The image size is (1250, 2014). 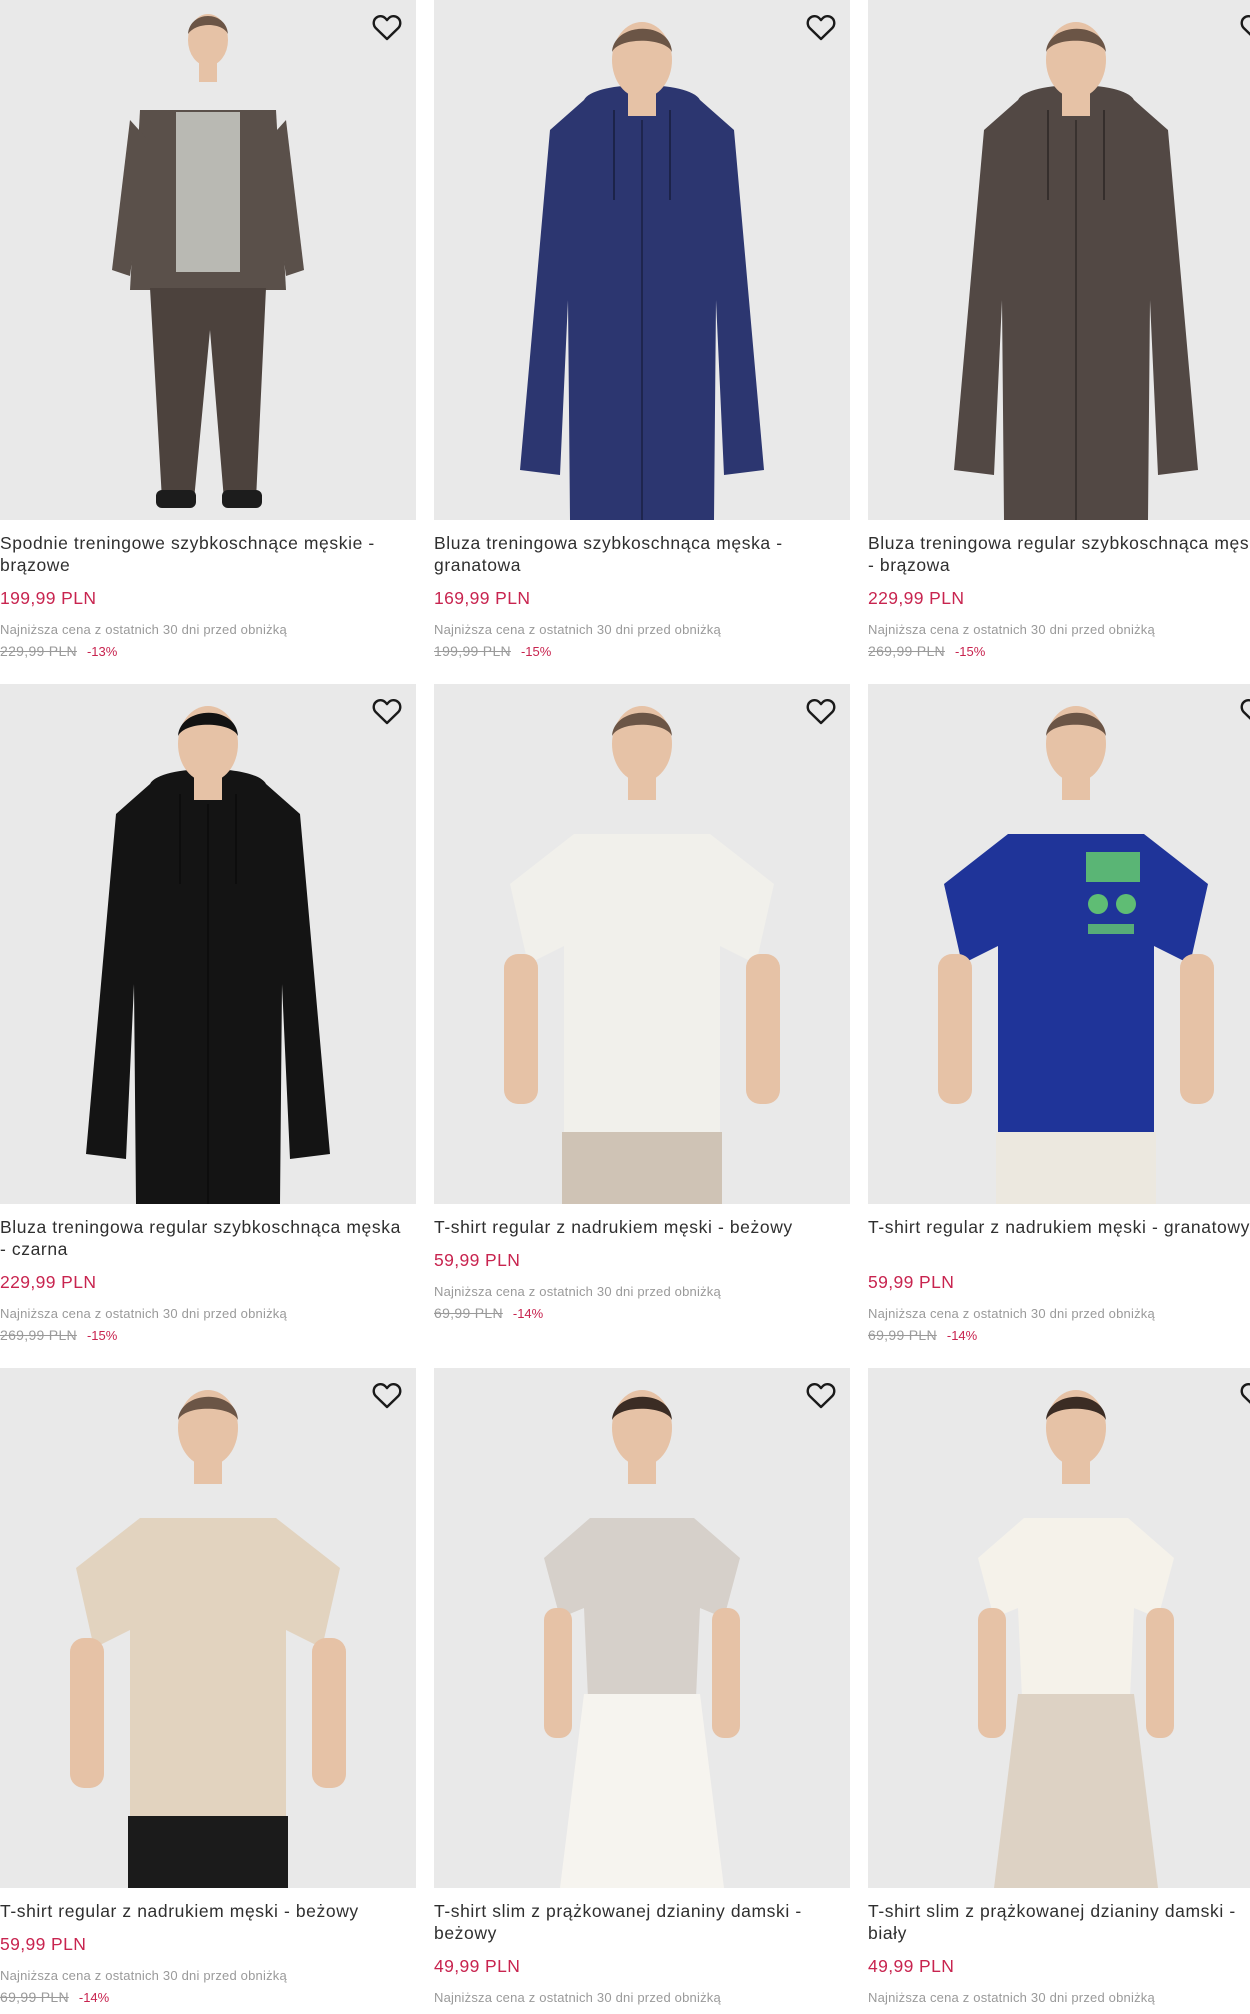 I want to click on old-price: 199,99 PLN, so click(x=472, y=651).